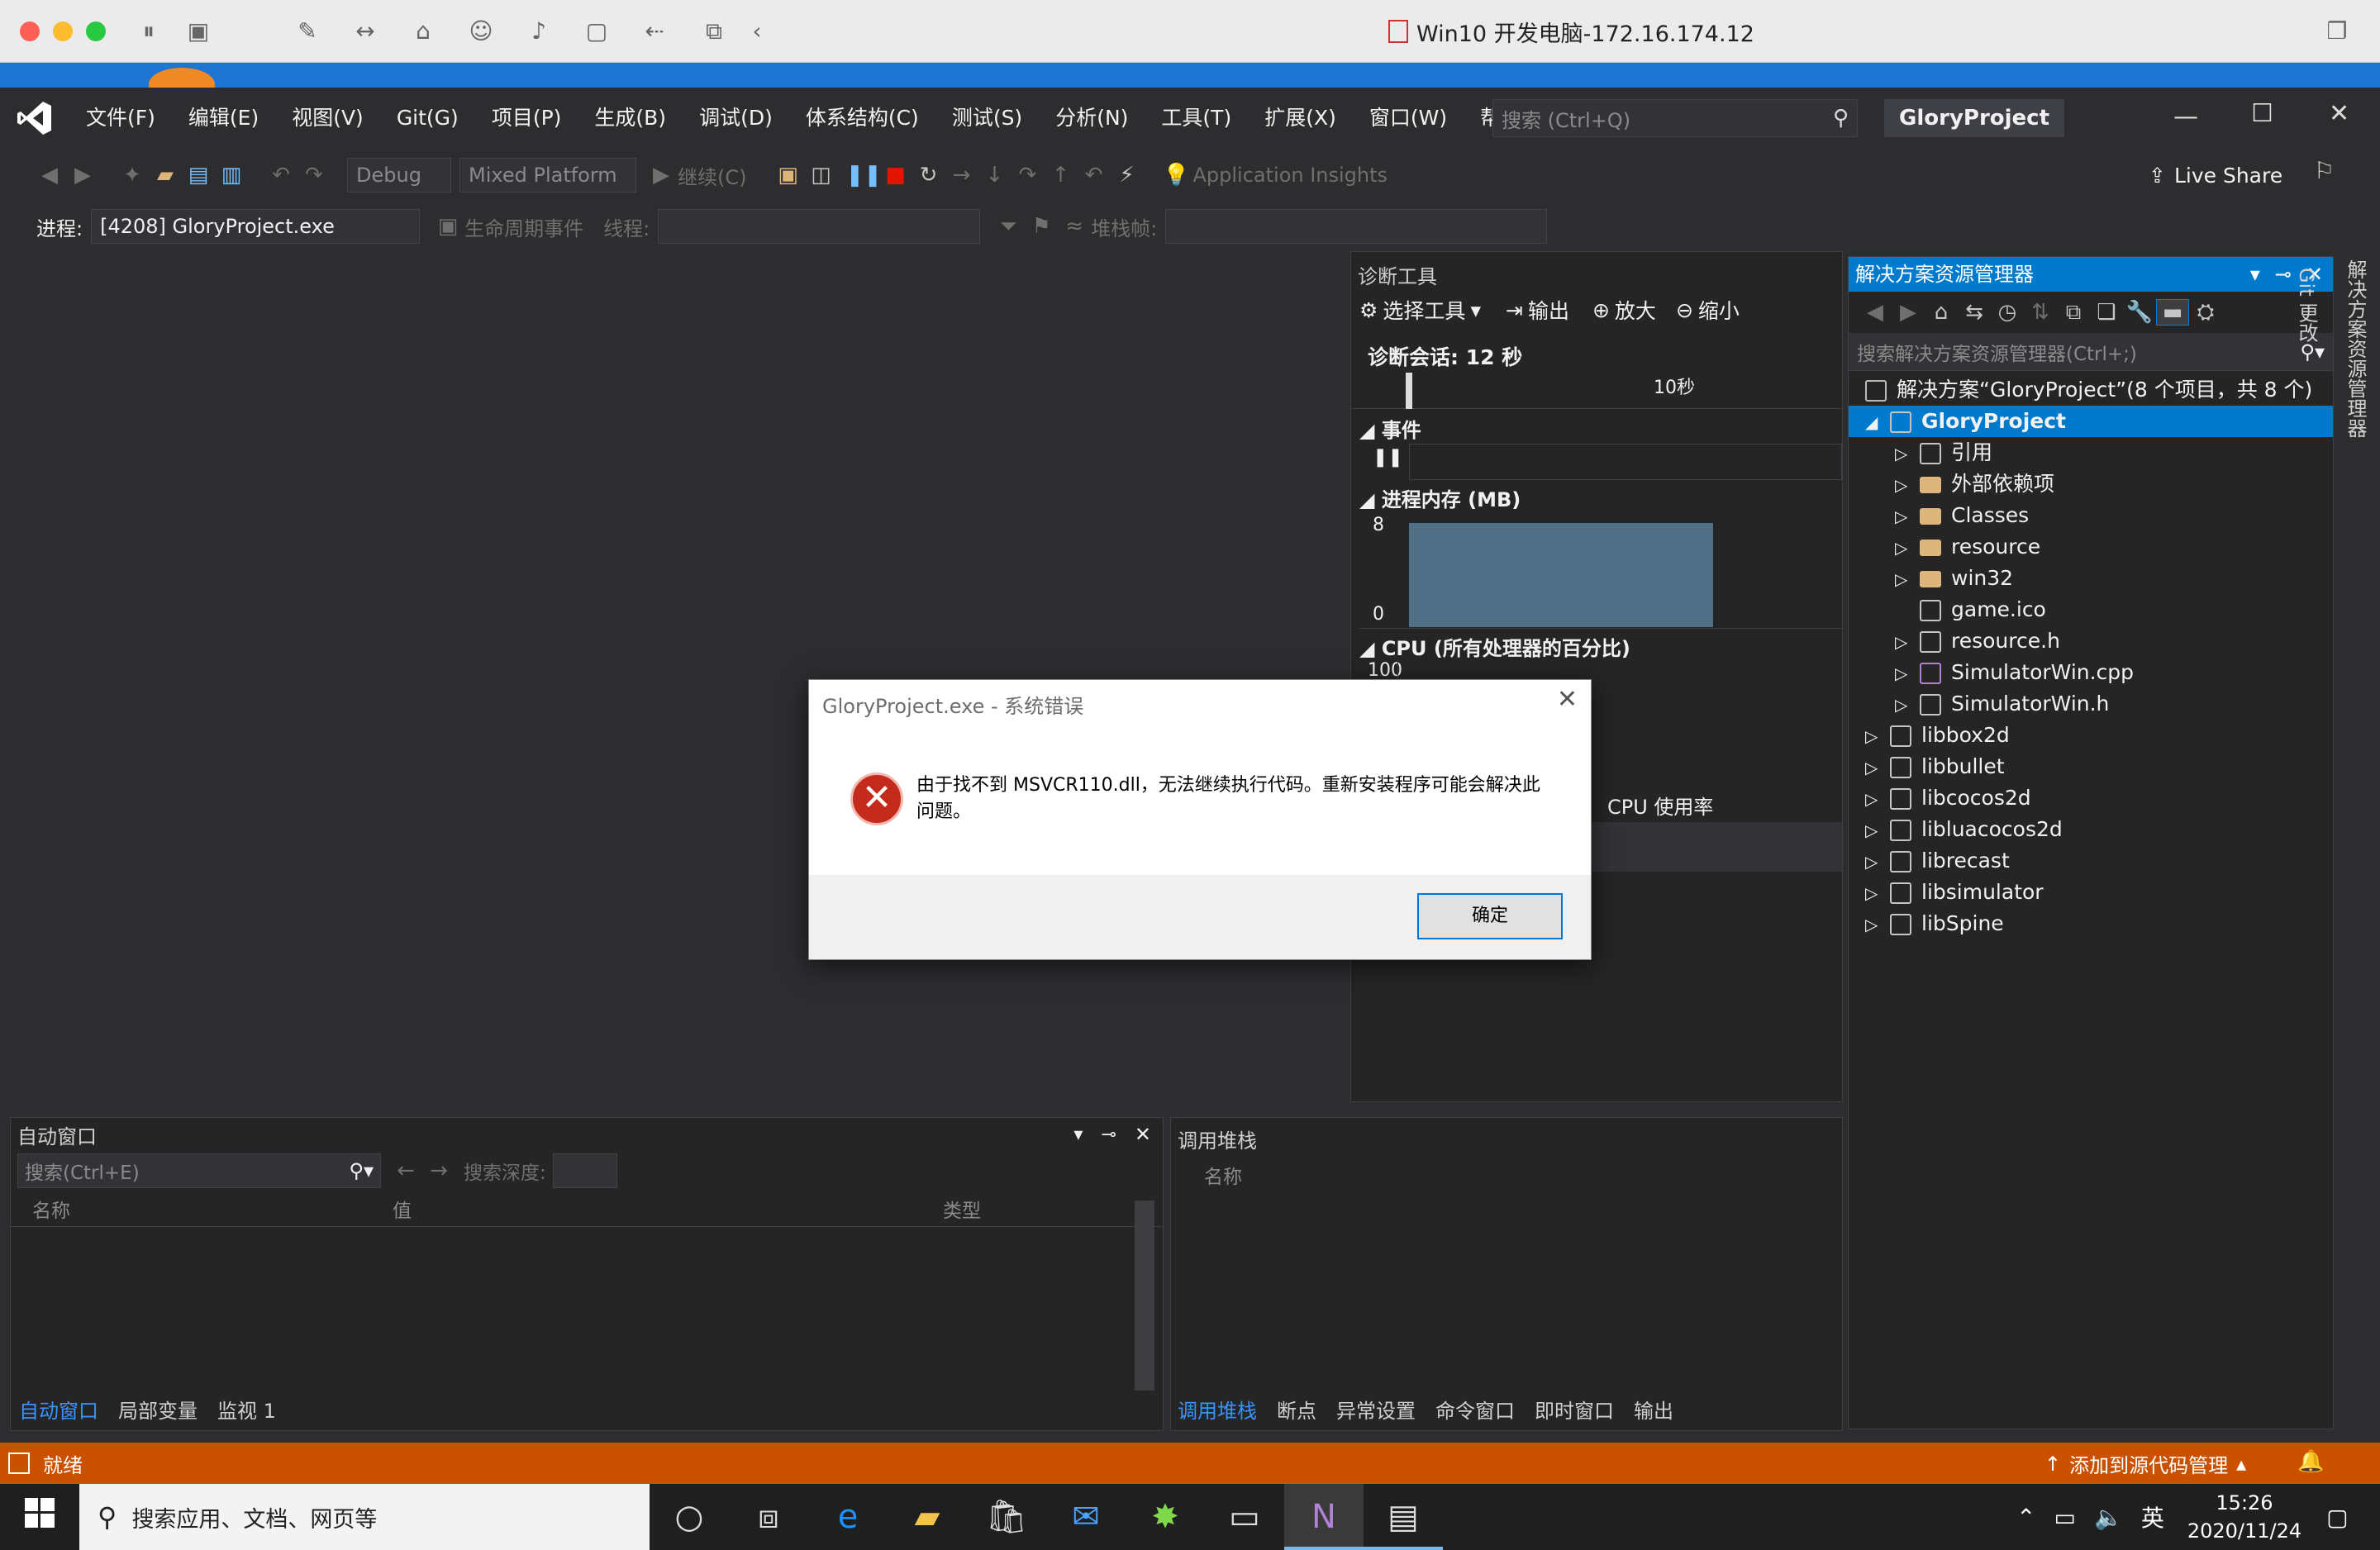 This screenshot has height=1550, width=2380. What do you see at coordinates (1376, 1409) in the screenshot?
I see `tab-exception-settings: 异常设置` at bounding box center [1376, 1409].